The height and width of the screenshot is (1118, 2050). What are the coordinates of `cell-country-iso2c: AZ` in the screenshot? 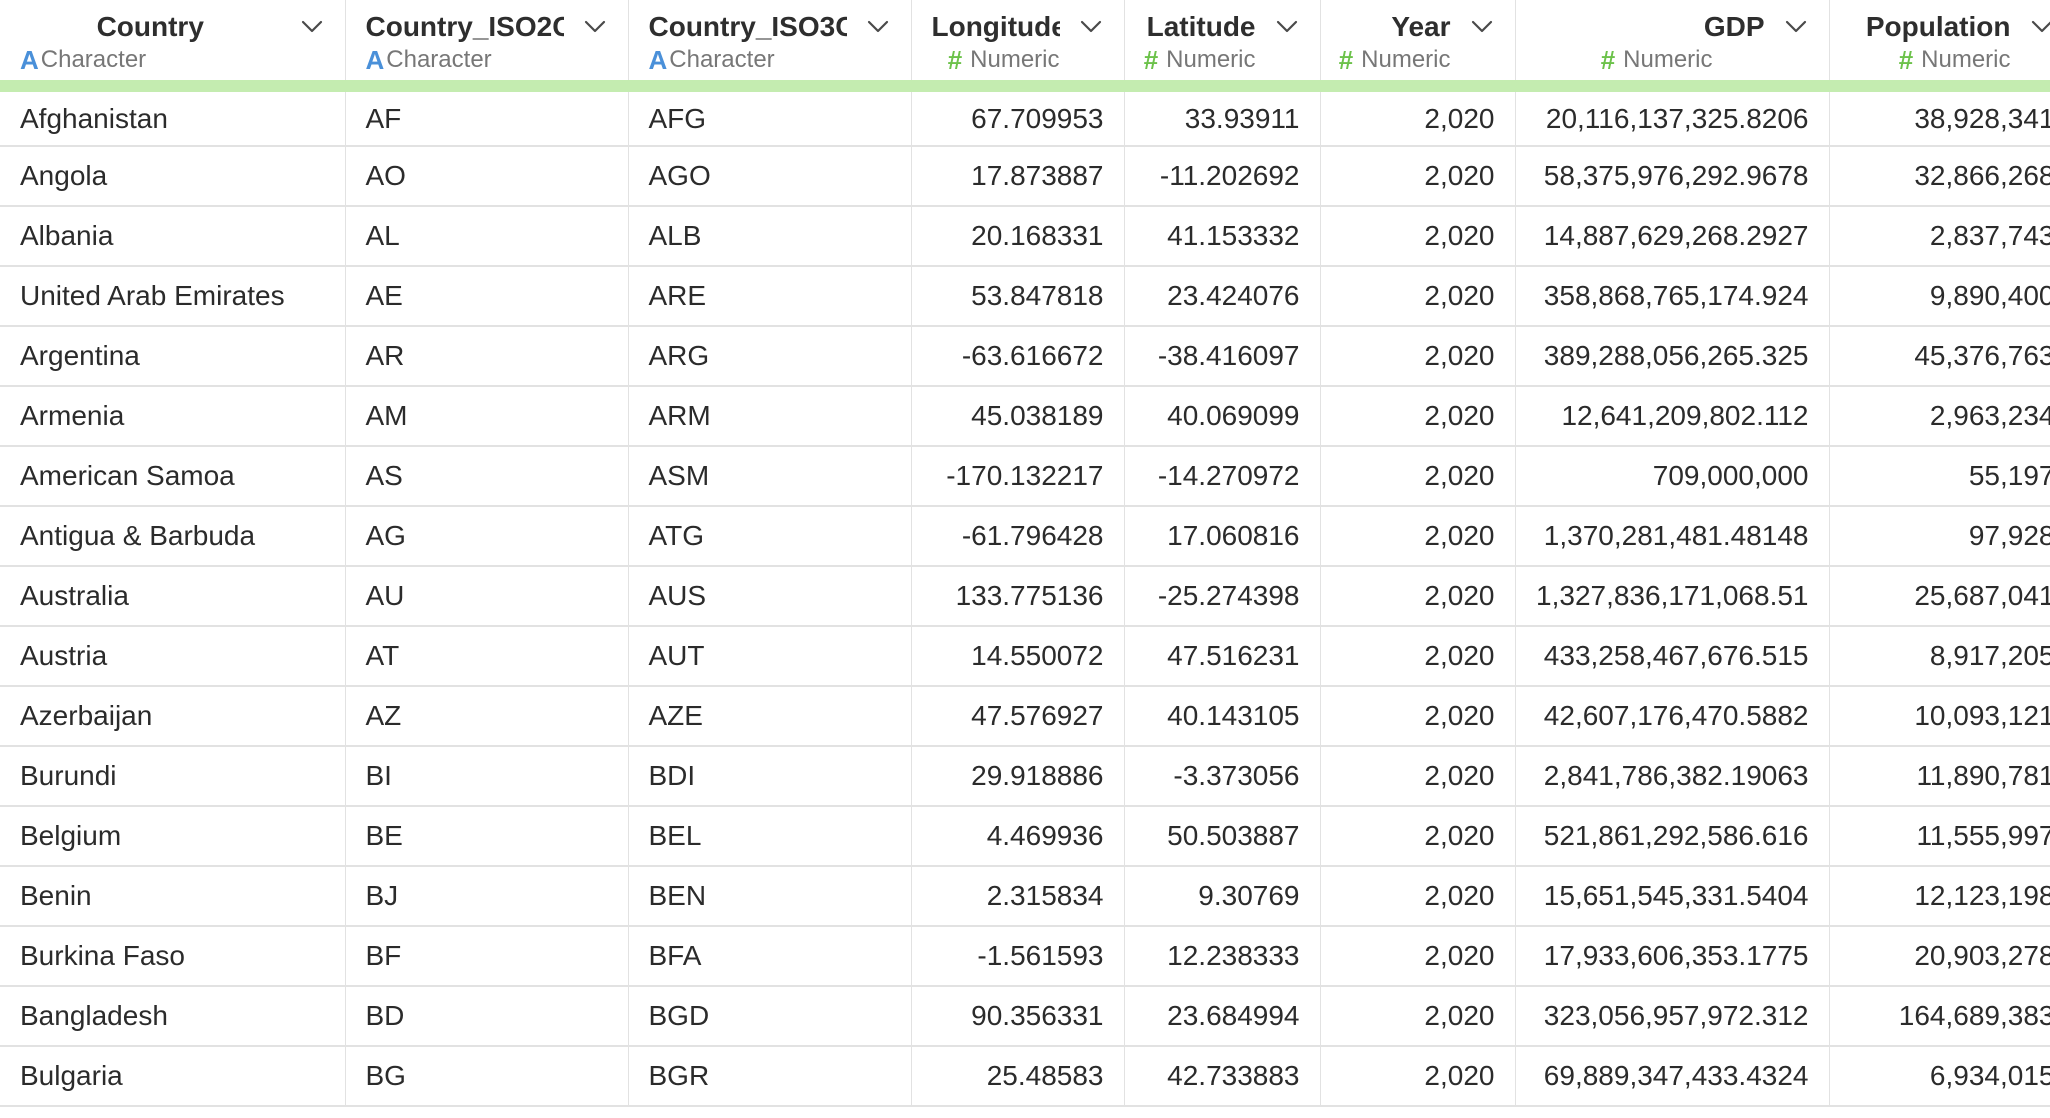 It's located at (487, 716).